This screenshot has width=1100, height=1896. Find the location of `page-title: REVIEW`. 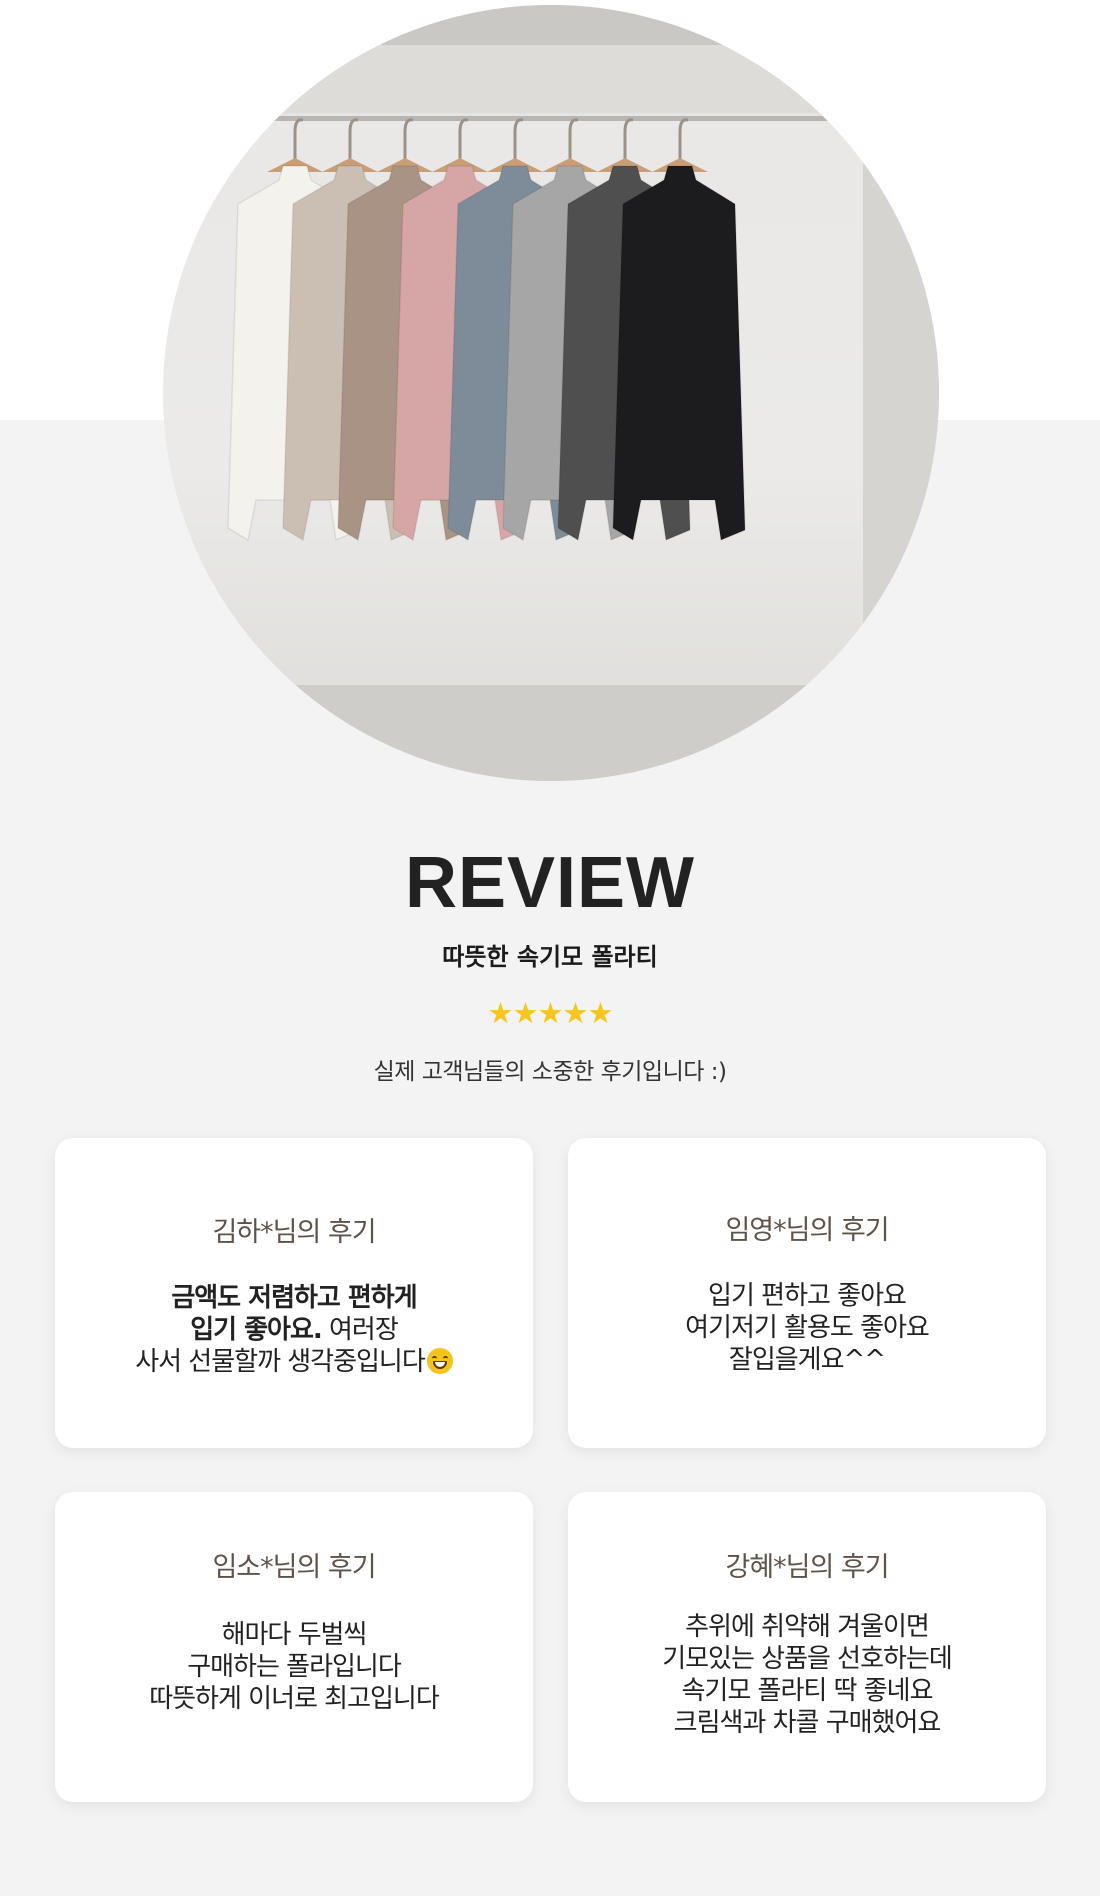

page-title: REVIEW is located at coordinates (550, 883).